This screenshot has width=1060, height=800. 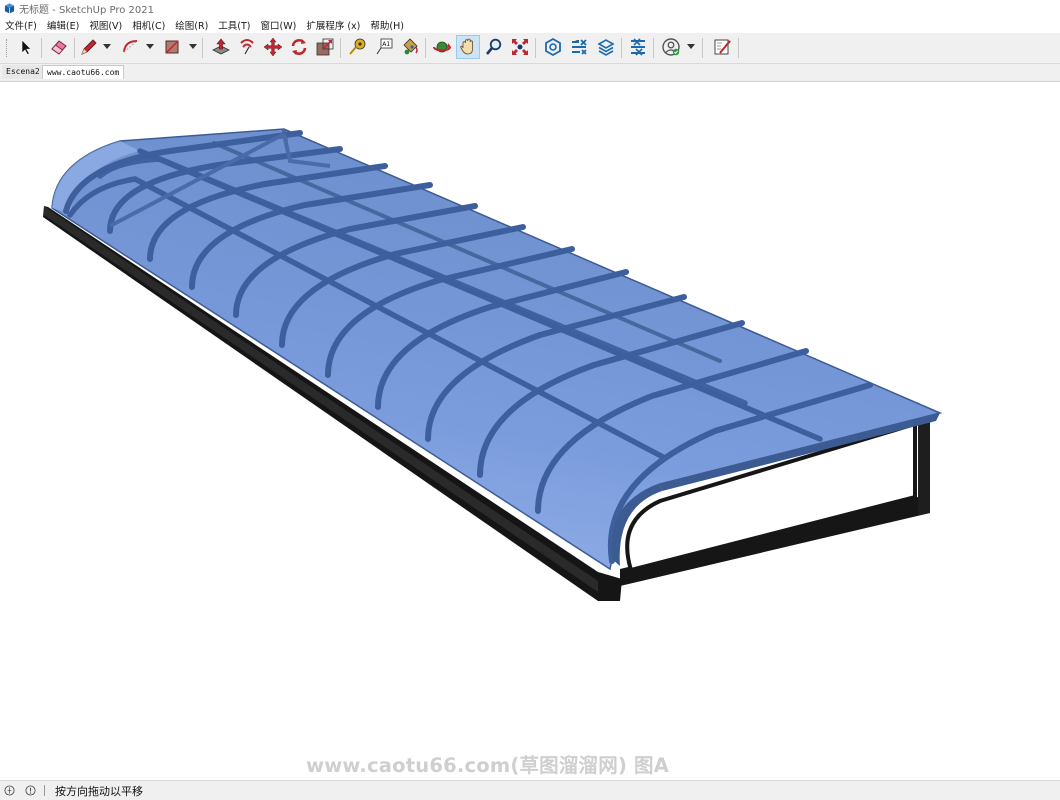 I want to click on rectangle-icon, so click(x=172, y=47).